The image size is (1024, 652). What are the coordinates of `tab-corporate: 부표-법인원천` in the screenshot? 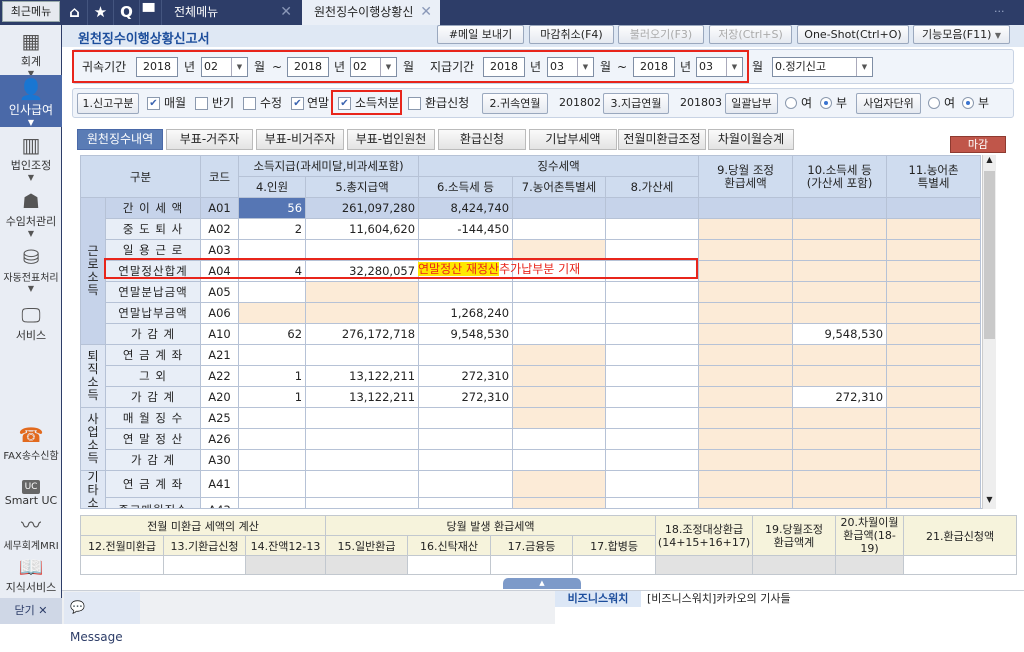 It's located at (391, 139).